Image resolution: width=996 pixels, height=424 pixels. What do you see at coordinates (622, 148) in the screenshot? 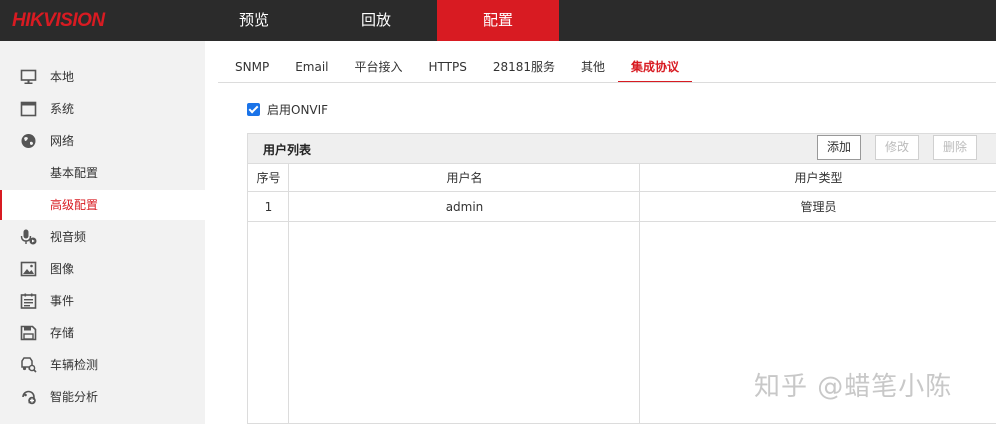
I see `table-toolbar: 用户列表 添加 修改 删除` at bounding box center [622, 148].